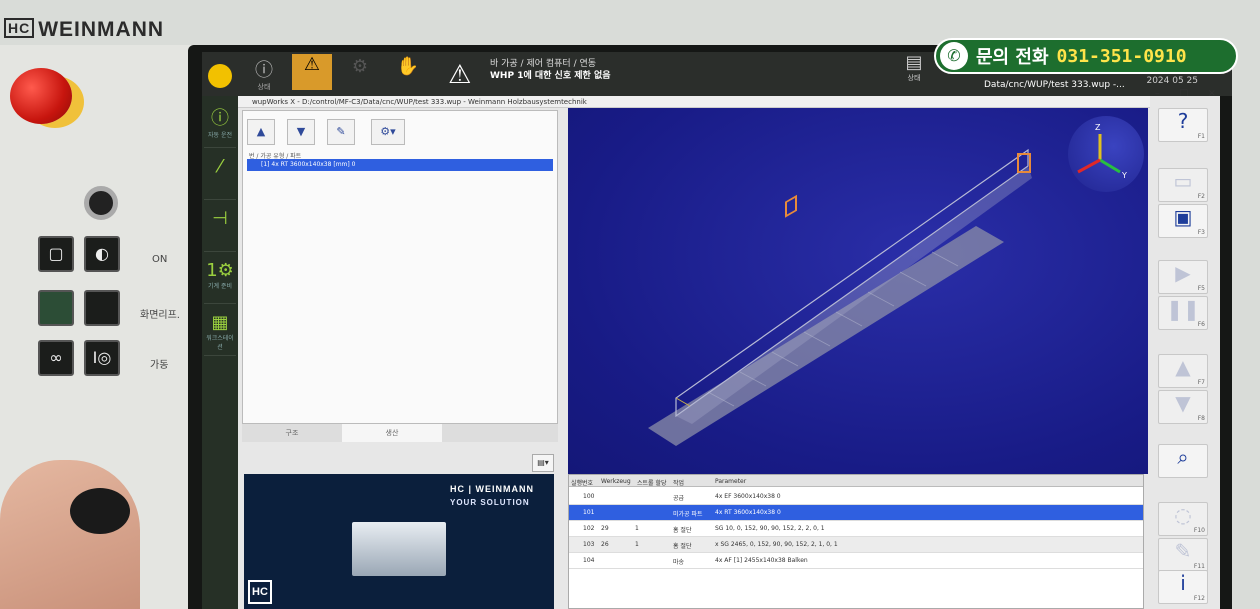 The height and width of the screenshot is (609, 1260). Describe the element at coordinates (400, 165) in the screenshot. I see `tree-selected-item: [1] 4x RT 3600x140x38 [mm] 0` at that location.